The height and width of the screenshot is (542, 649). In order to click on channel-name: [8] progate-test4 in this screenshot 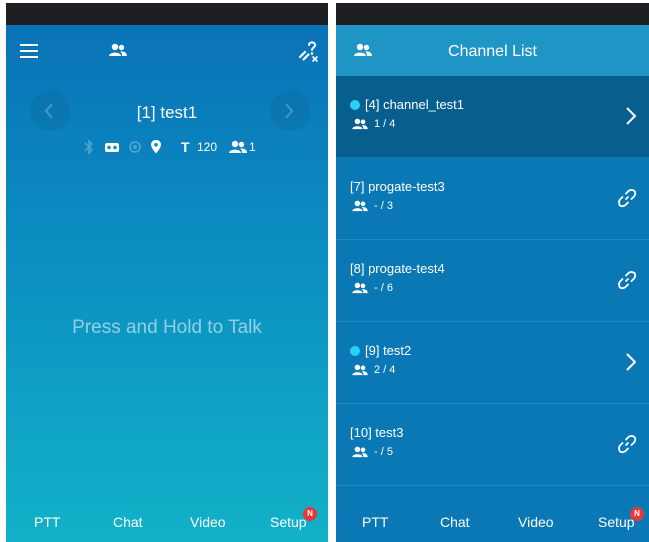, I will do `click(397, 268)`.